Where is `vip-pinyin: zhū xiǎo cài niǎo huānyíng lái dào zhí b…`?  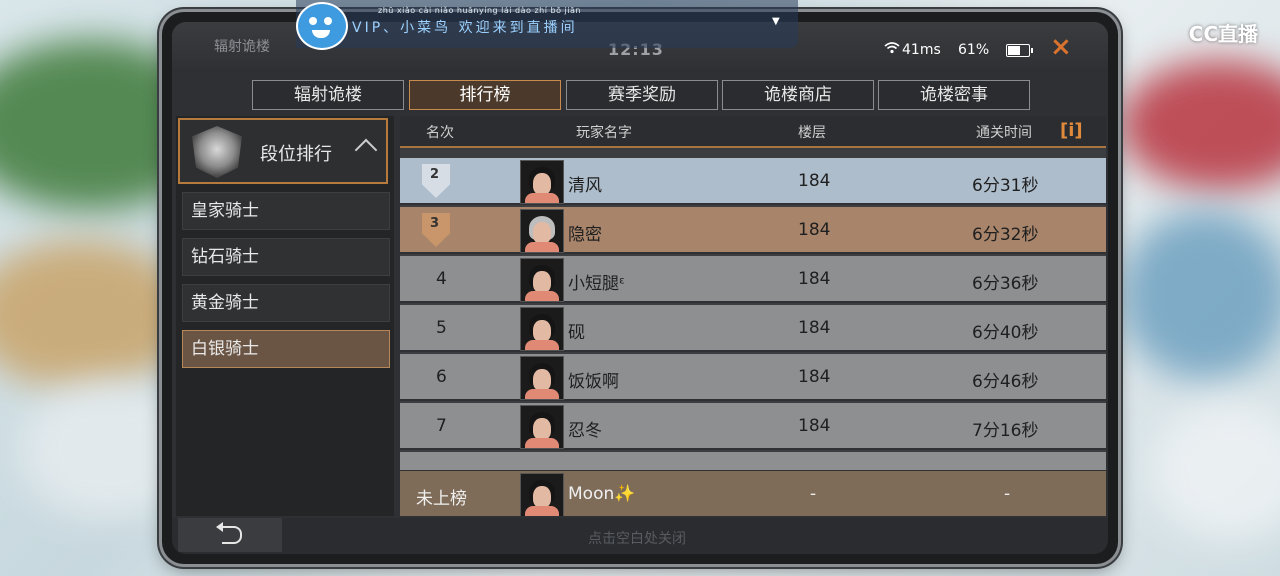 vip-pinyin: zhū xiǎo cài niǎo huānyíng lái dào zhí b… is located at coordinates (479, 10).